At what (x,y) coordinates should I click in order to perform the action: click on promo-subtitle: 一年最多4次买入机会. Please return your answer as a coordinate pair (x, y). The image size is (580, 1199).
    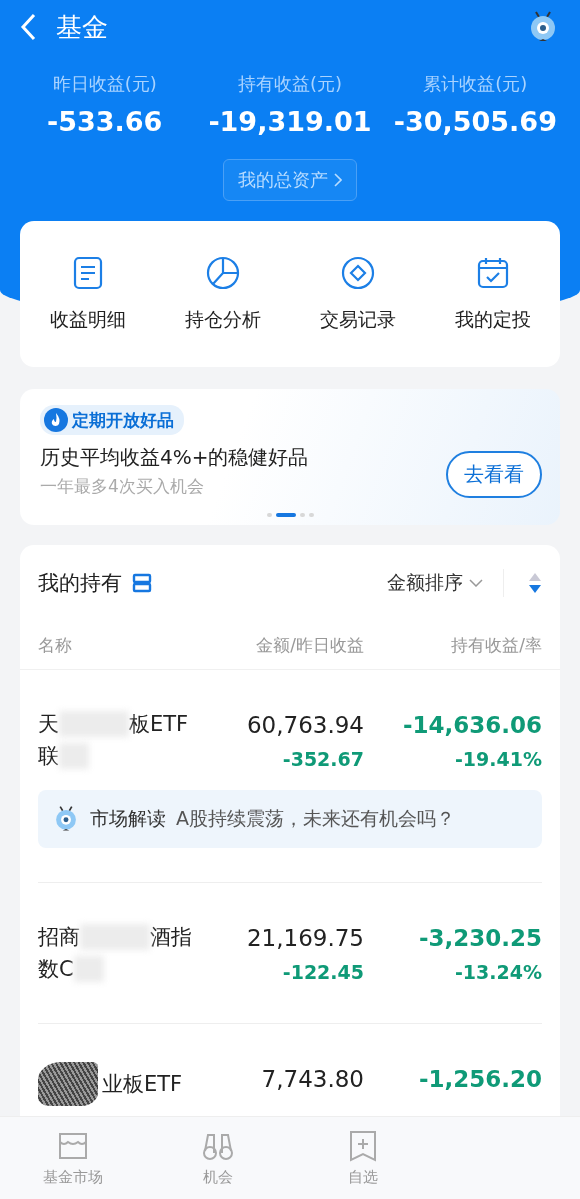
    Looking at the image, I should click on (122, 486).